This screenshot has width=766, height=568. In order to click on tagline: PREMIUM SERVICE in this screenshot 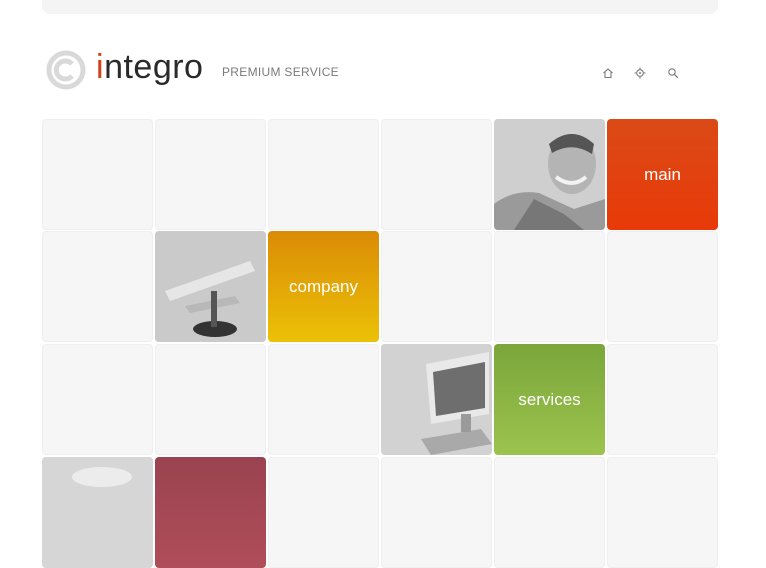, I will do `click(280, 72)`.